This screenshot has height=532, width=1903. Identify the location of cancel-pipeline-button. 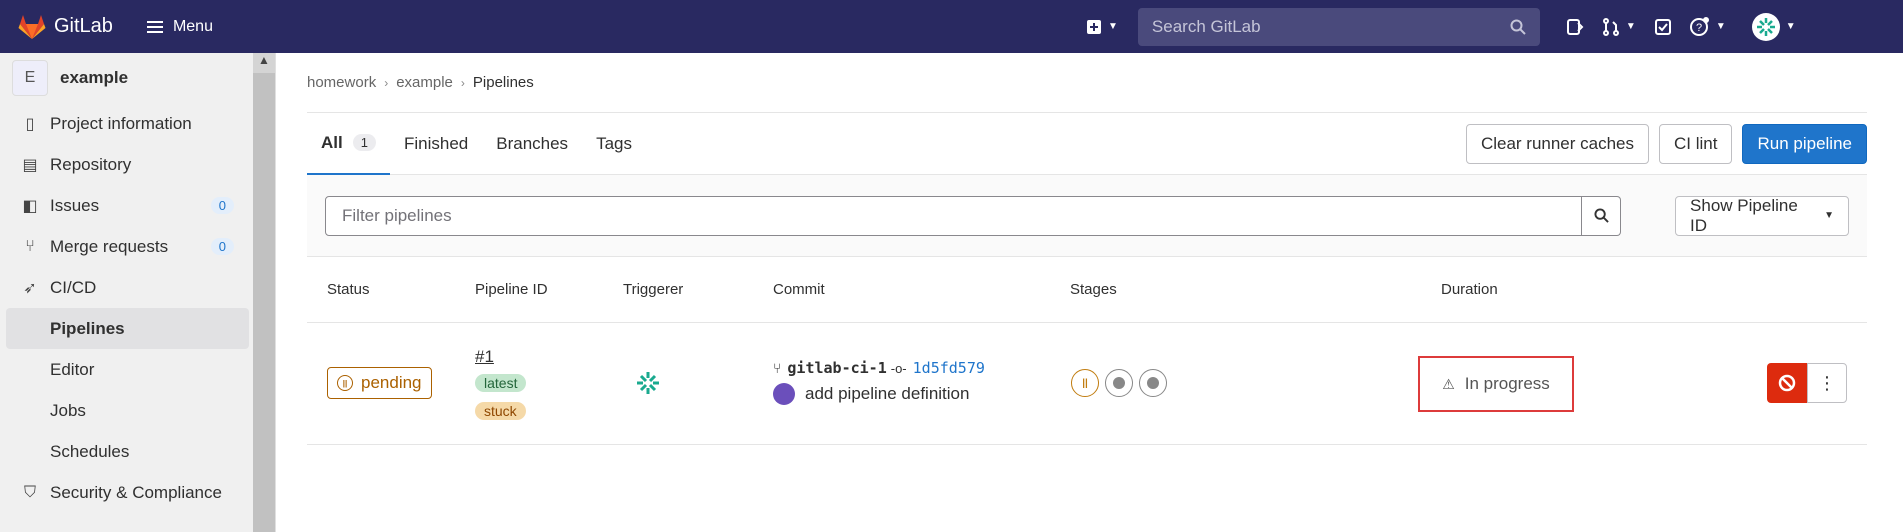
(1787, 383).